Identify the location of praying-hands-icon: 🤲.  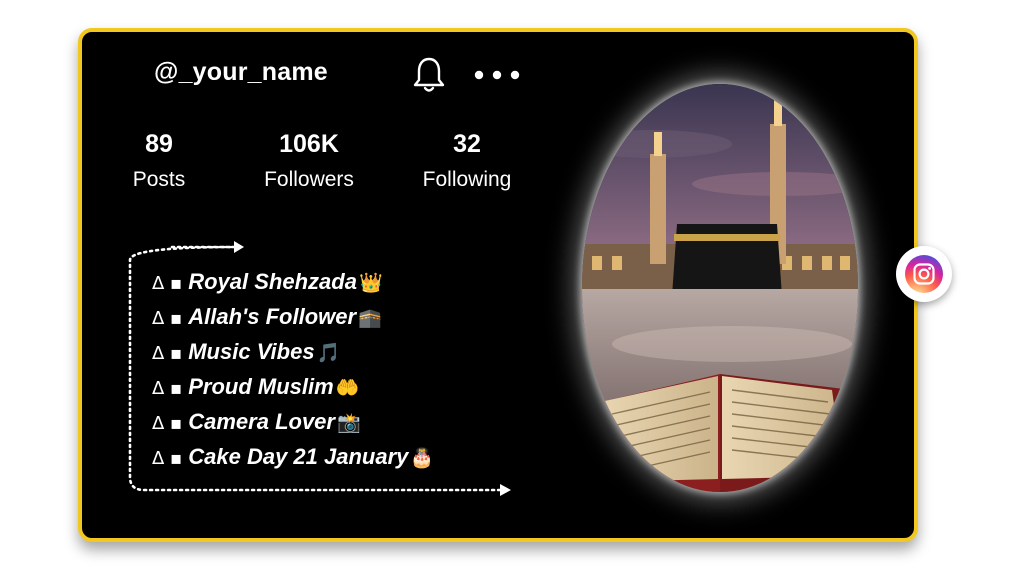
(347, 388).